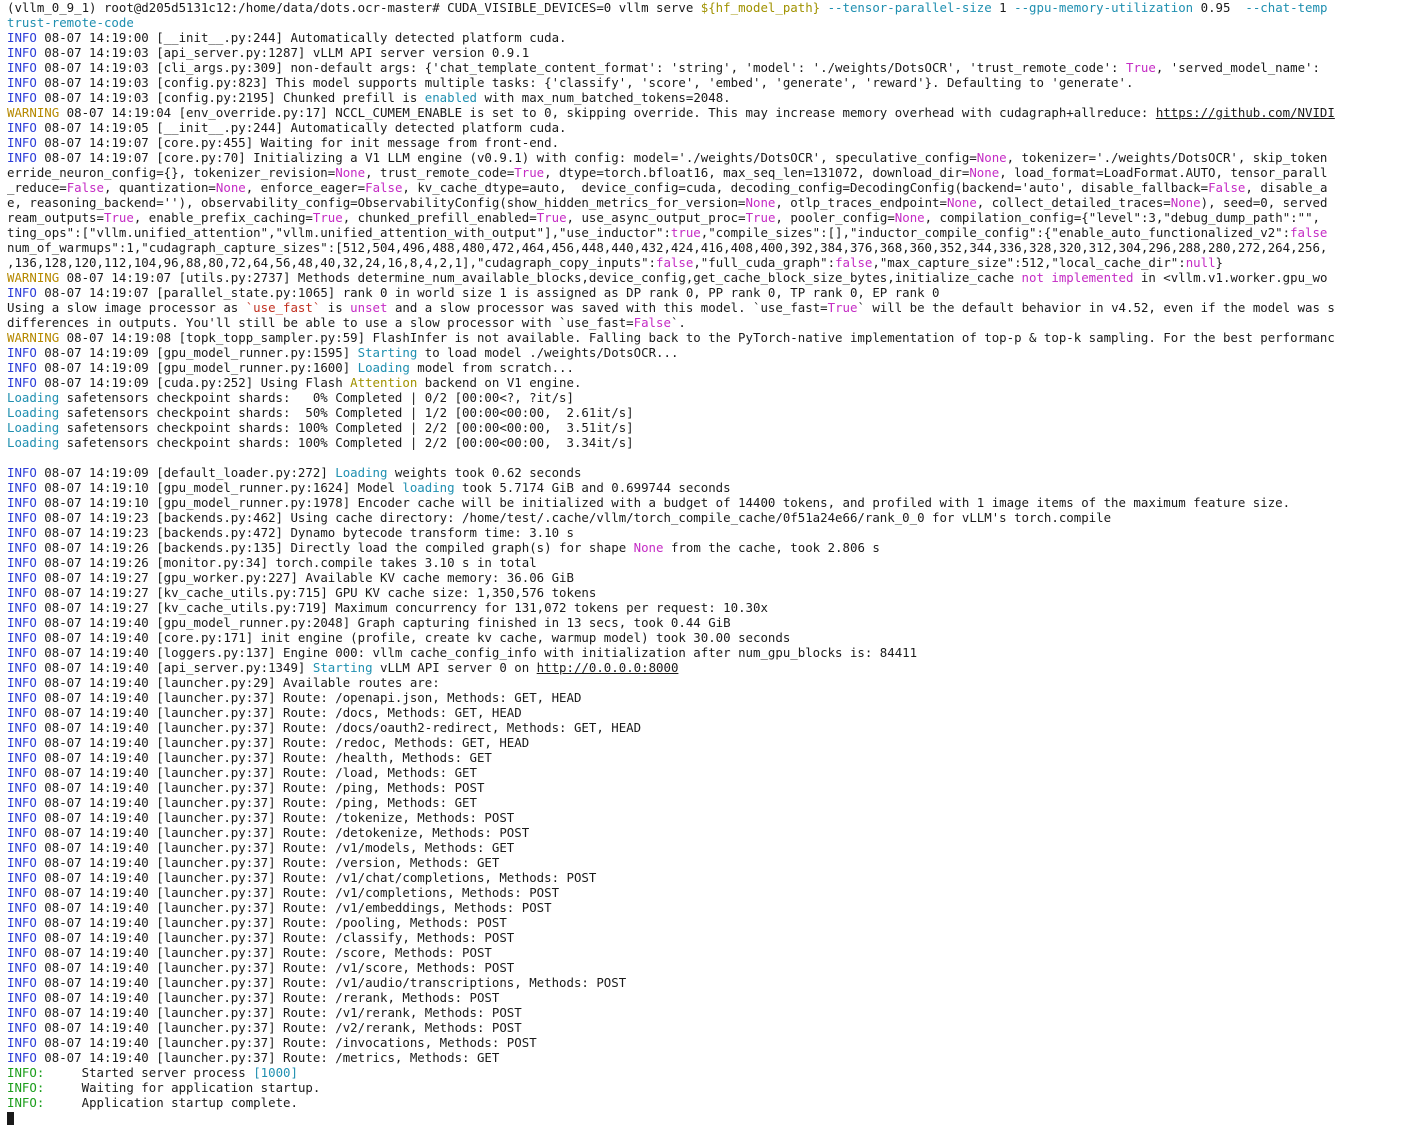  I want to click on text-cursor, so click(10, 1118).